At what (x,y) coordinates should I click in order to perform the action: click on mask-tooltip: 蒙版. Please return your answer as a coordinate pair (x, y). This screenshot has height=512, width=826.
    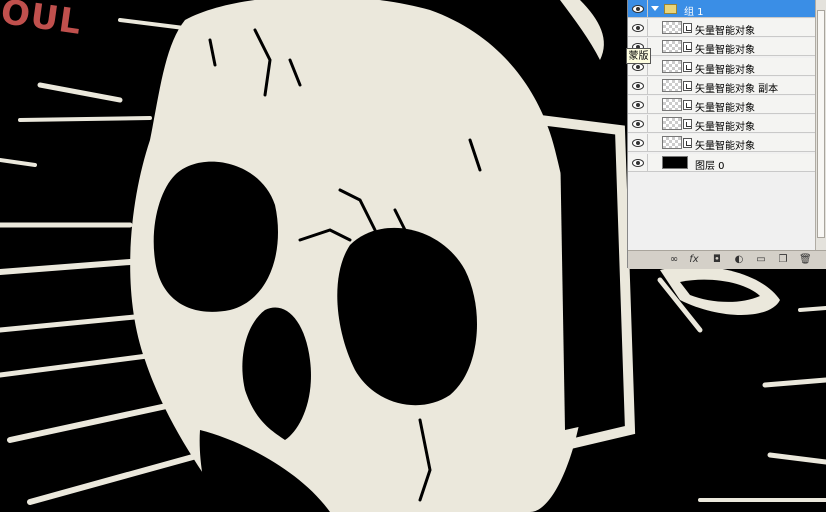
    Looking at the image, I should click on (638, 56).